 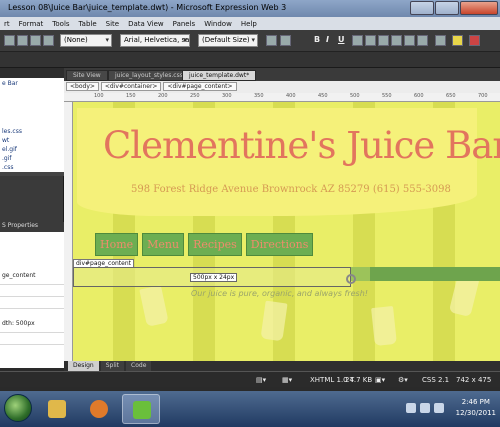 I want to click on undo-icon, so click(x=271, y=40).